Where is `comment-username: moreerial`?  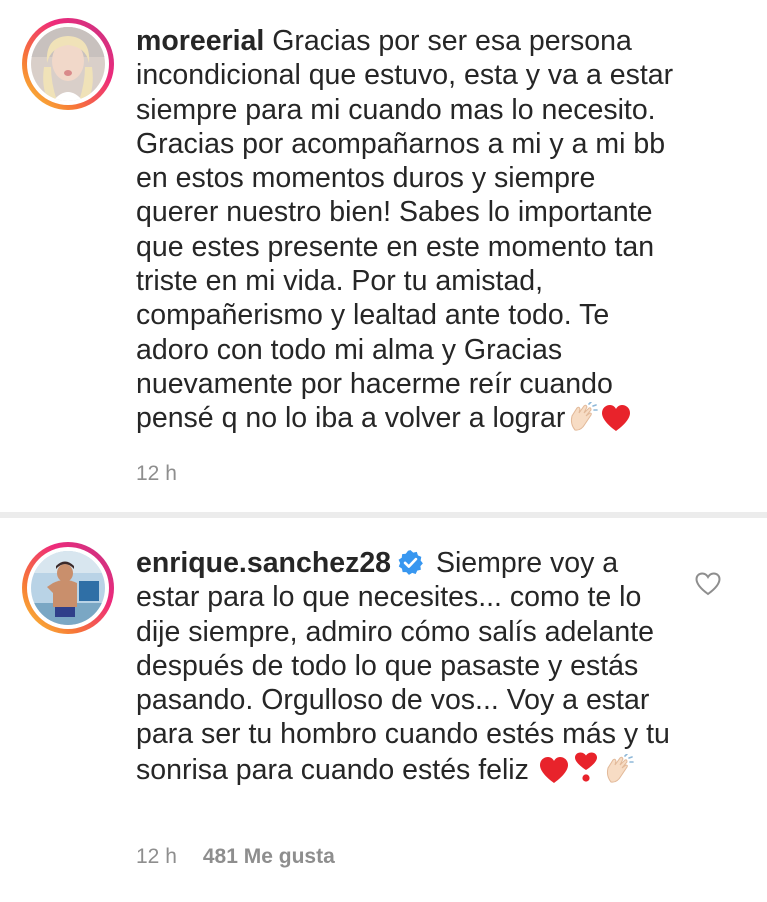
comment-username: moreerial is located at coordinates (200, 41).